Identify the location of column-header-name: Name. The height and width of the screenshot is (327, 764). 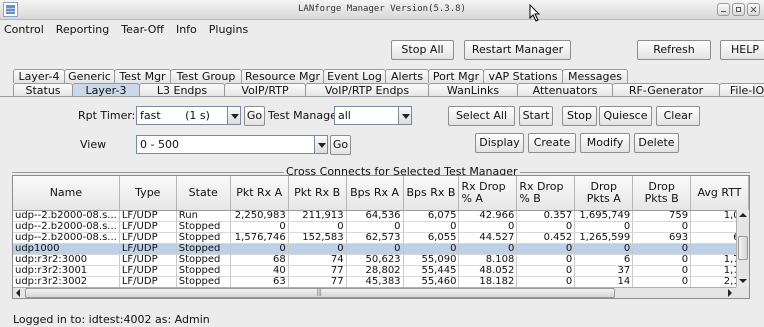
(66, 193).